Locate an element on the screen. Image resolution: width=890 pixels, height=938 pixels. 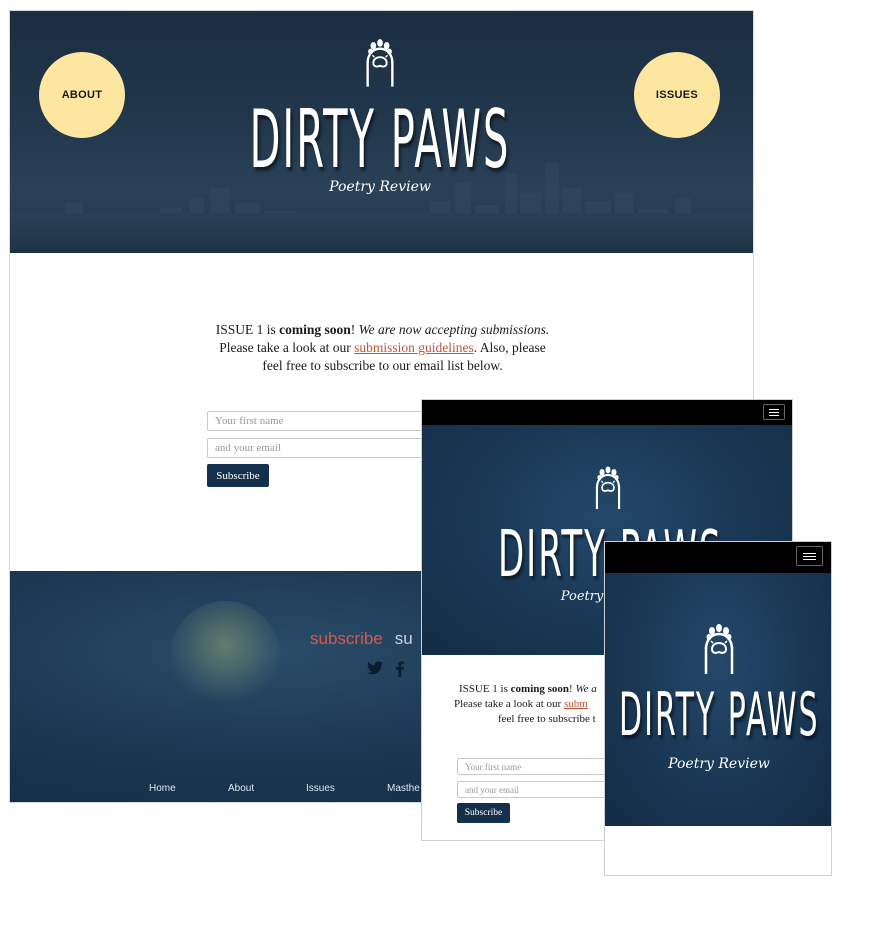
mobile-top-bar is located at coordinates (718, 557).